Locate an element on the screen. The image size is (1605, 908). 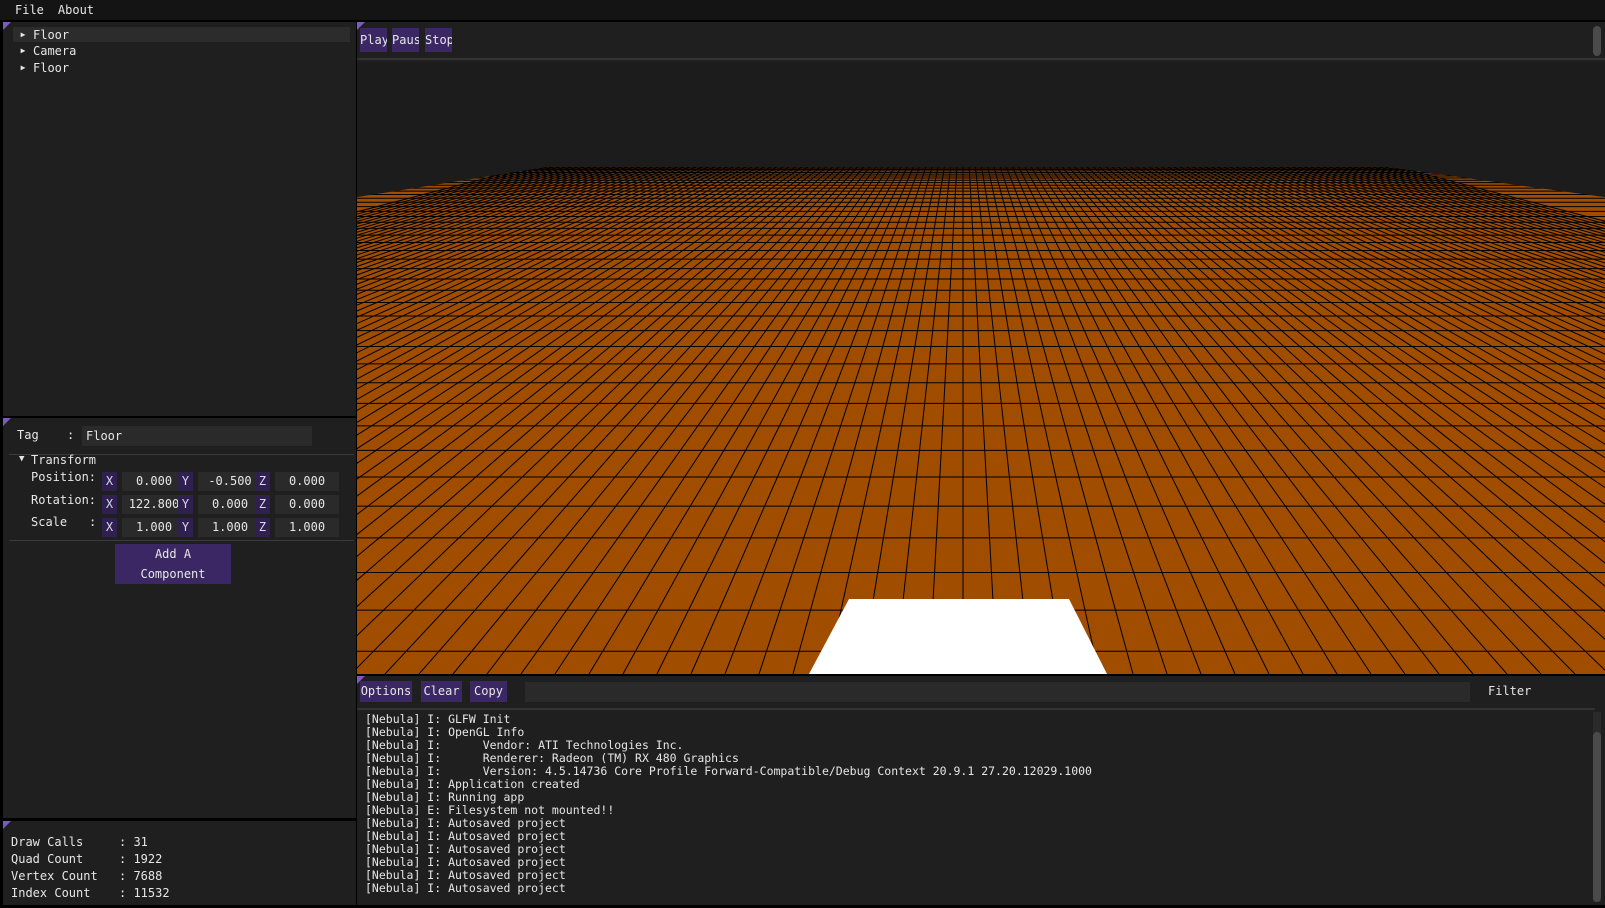
scale-z-button: Z is located at coordinates (262, 527).